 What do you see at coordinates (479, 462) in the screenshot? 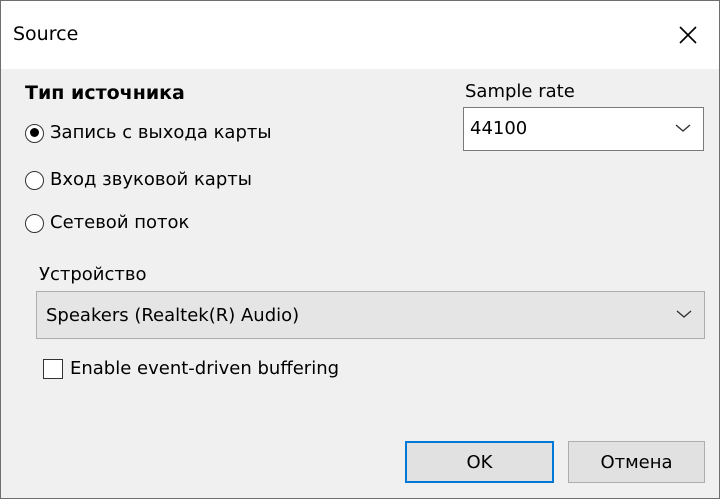
I see `ok-button: OK` at bounding box center [479, 462].